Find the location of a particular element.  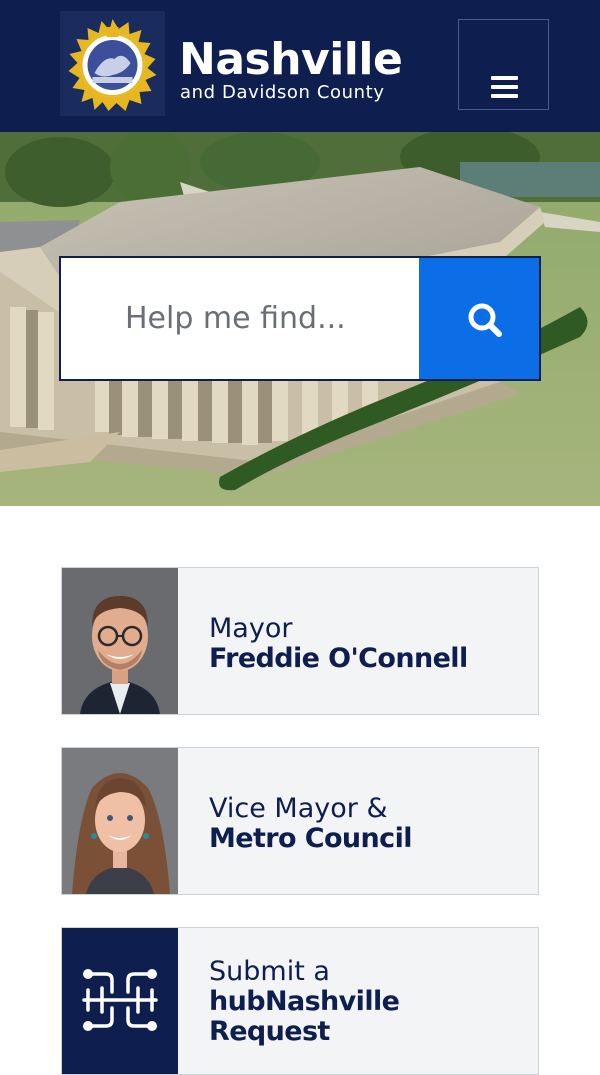

hubnashville-card: Submit a hubNashville Request is located at coordinates (300, 1001).